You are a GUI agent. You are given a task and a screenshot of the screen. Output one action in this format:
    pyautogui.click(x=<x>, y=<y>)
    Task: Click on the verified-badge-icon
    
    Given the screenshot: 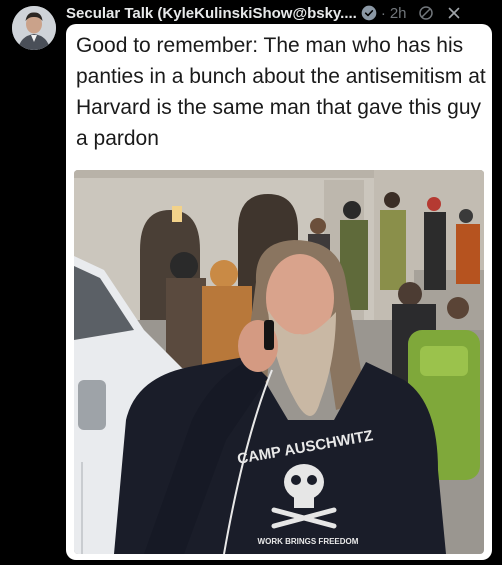 What is the action you would take?
    pyautogui.click(x=369, y=13)
    